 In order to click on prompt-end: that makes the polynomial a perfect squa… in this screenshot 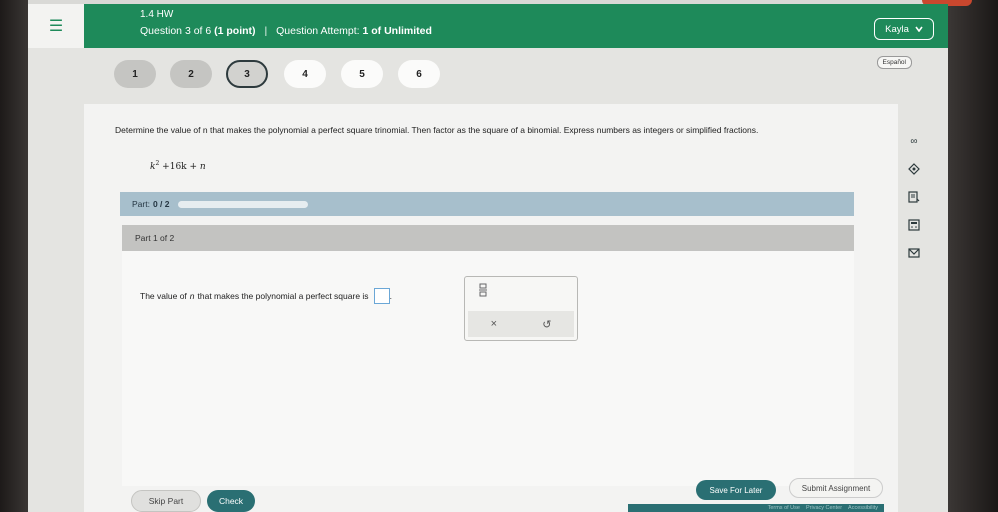, I will do `click(283, 296)`.